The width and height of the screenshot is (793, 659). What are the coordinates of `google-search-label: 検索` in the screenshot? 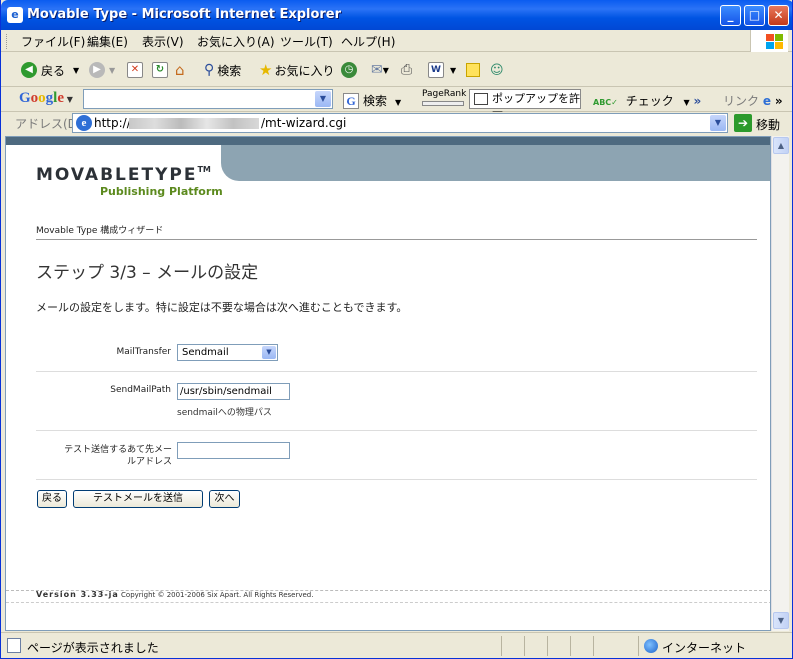 It's located at (375, 101).